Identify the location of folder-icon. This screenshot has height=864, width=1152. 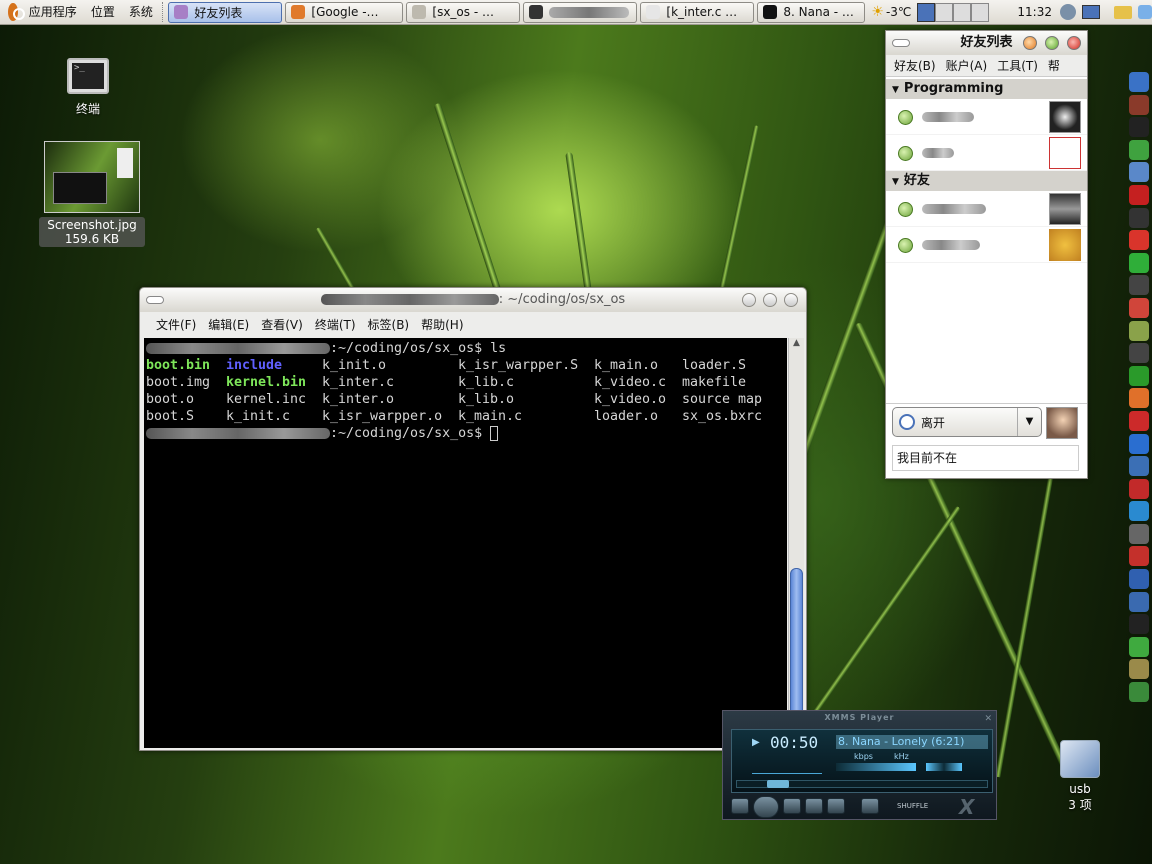
(1123, 12).